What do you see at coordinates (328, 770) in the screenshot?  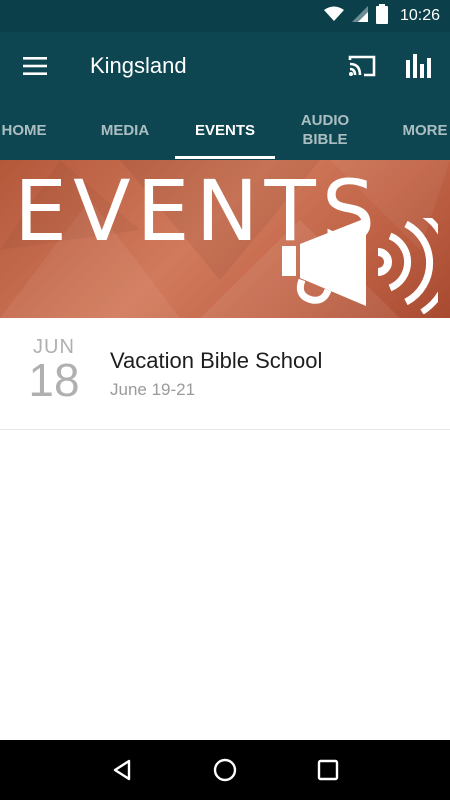 I see `recents-icon` at bounding box center [328, 770].